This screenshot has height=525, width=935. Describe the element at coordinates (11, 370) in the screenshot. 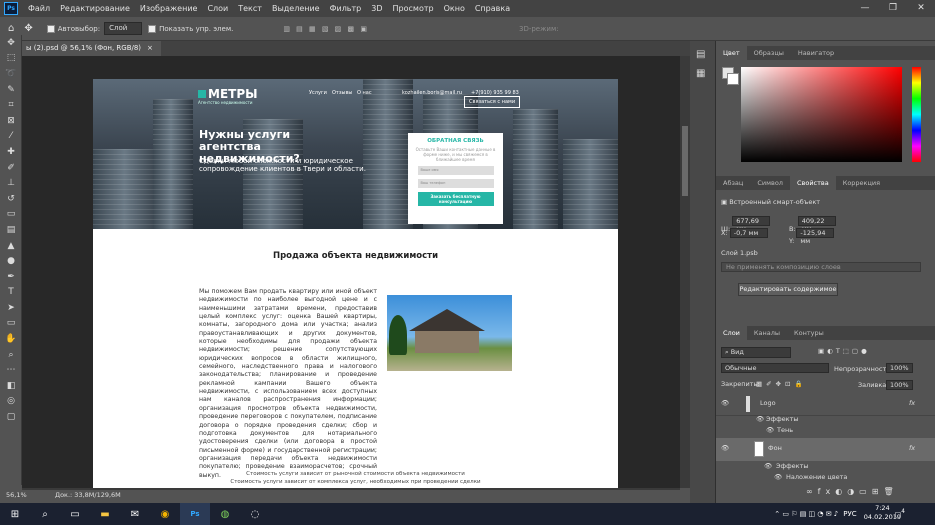

I see `more-tools-icon: ⋯` at that location.